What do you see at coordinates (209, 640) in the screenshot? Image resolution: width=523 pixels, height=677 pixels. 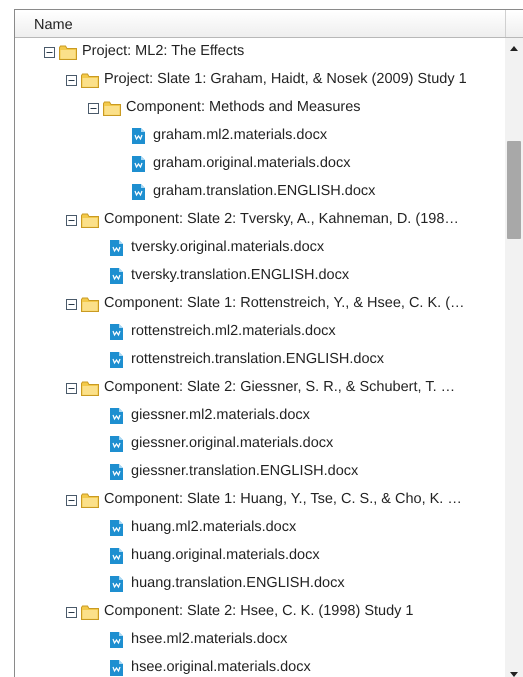 I see `file-label: hsee.ml2.materials.docx` at bounding box center [209, 640].